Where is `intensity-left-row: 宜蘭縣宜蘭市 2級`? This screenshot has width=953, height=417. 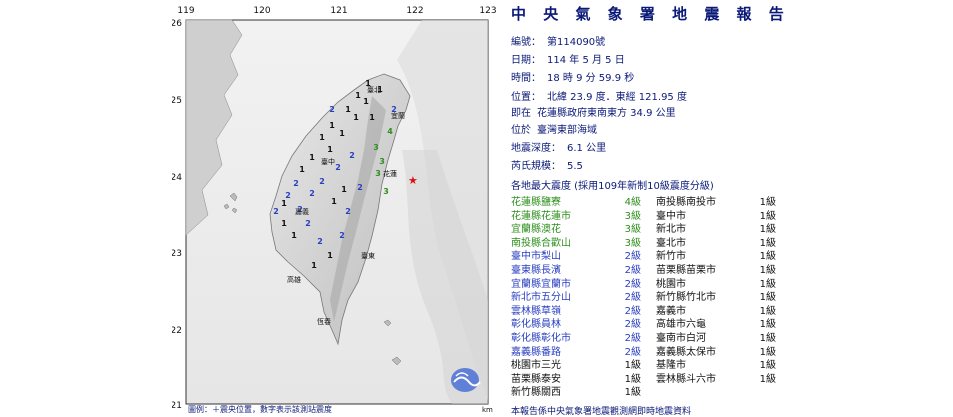
intensity-left-row: 宜蘭縣宜蘭市 2級 is located at coordinates (576, 285).